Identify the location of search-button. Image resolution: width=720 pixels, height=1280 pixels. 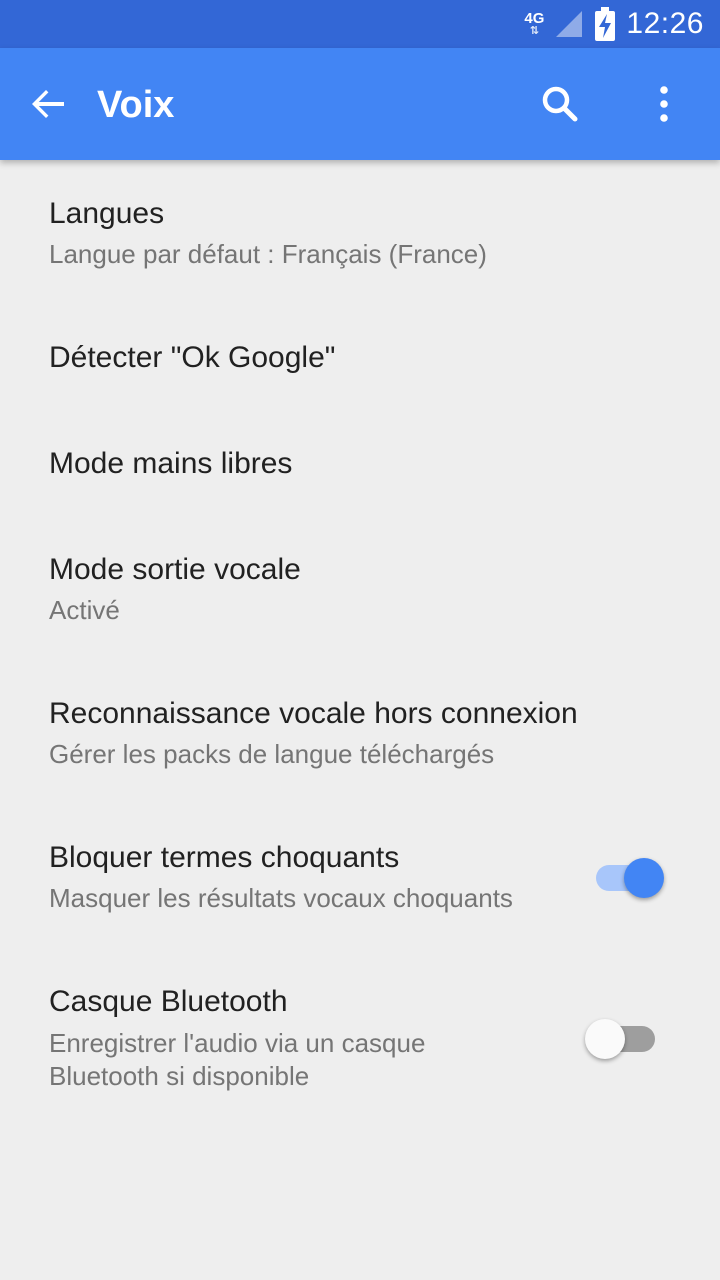
(560, 104).